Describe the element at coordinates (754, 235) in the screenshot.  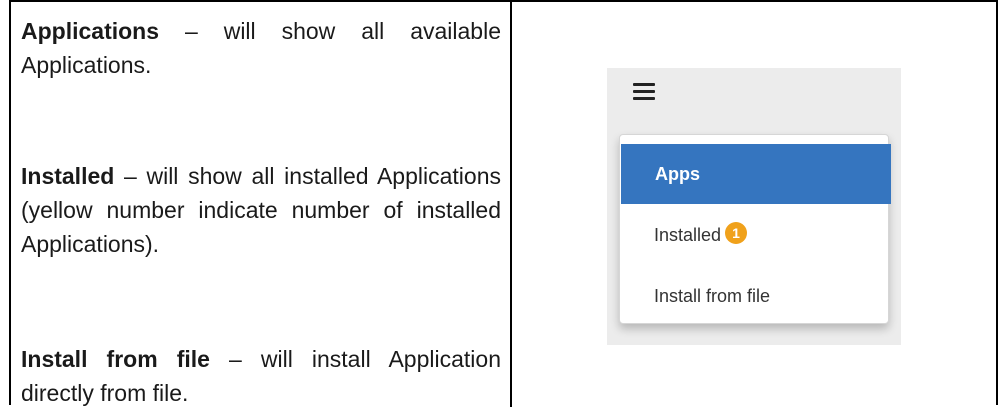
I see `menu-item-installed: Installed 1` at that location.